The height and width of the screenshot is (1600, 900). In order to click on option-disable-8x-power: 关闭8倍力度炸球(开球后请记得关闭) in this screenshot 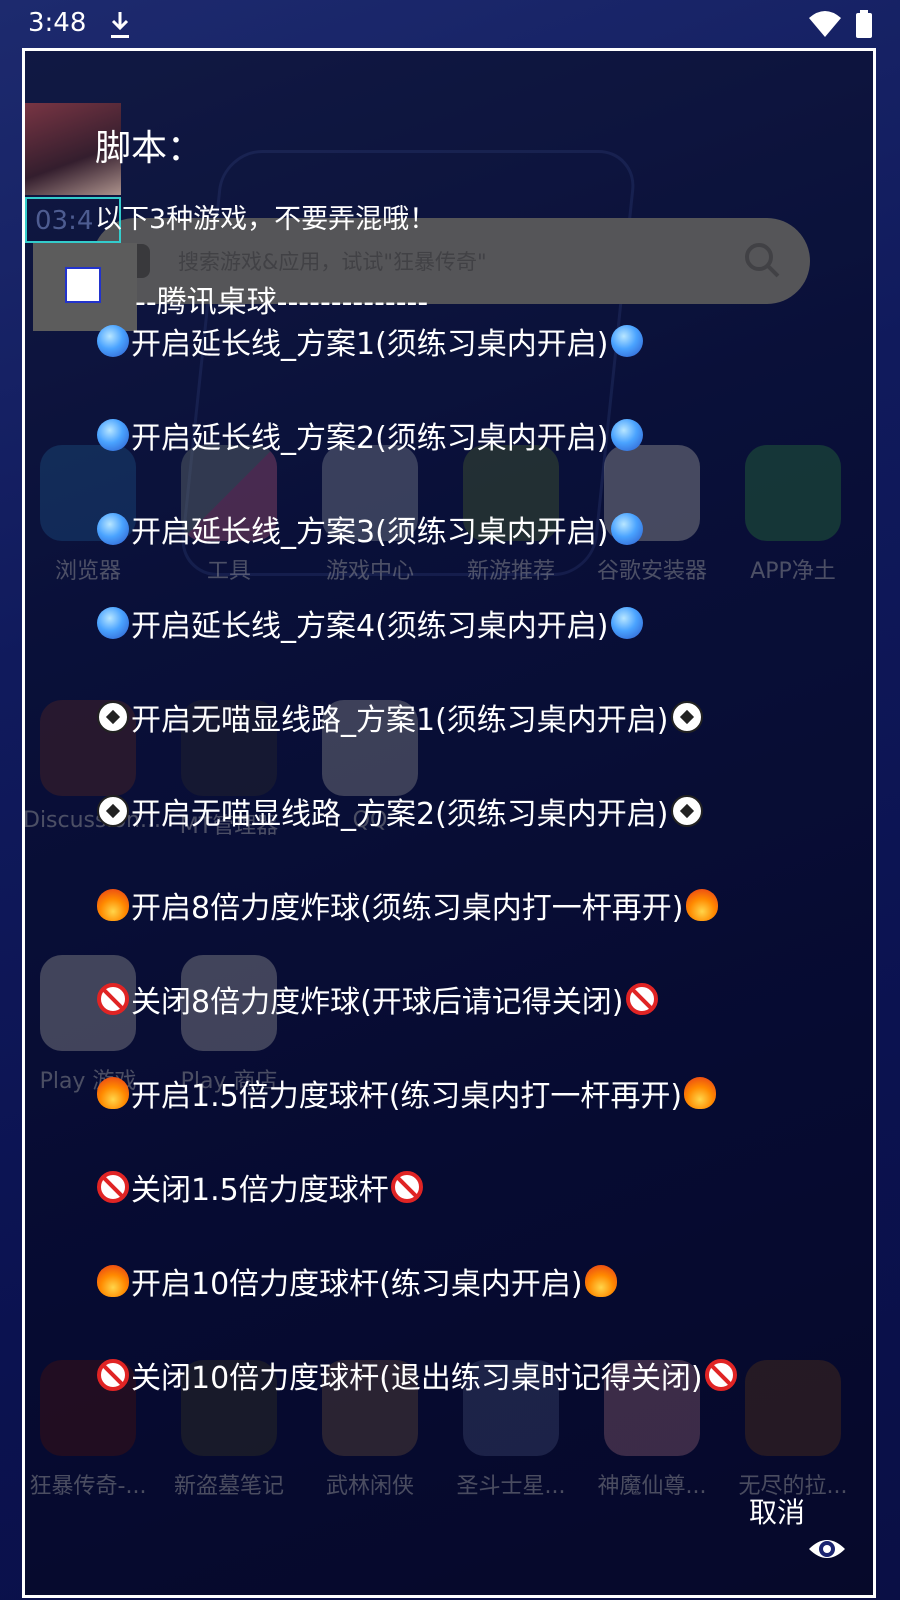, I will do `click(477, 999)`.